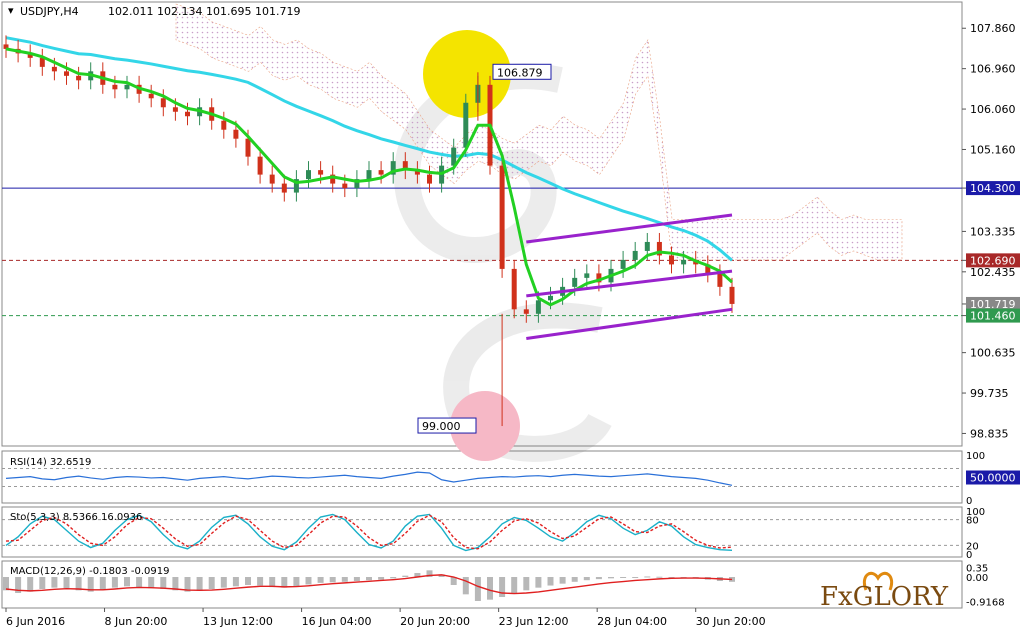 Image resolution: width=1024 pixels, height=636 pixels. Describe the element at coordinates (90, 571) in the screenshot. I see `macd-title: MACD(12,26,9) -0.1803 -0.0919` at that location.